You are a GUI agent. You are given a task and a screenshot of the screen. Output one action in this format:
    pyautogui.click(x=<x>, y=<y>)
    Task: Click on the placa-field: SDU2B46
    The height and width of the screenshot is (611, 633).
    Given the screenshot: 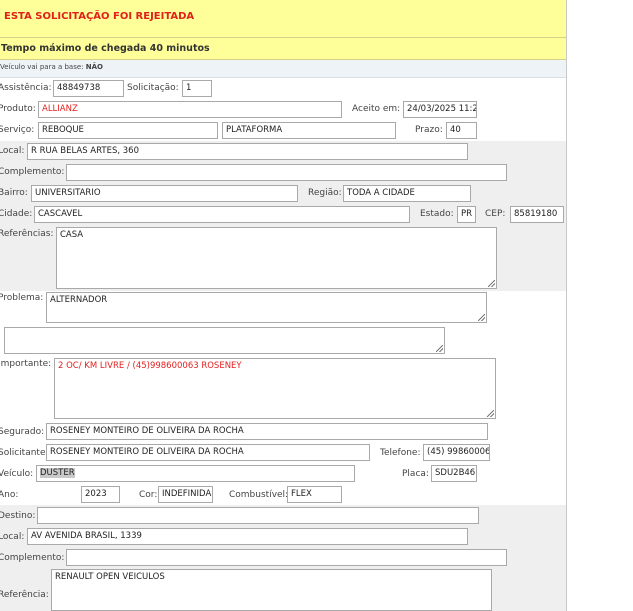 What is the action you would take?
    pyautogui.click(x=454, y=473)
    